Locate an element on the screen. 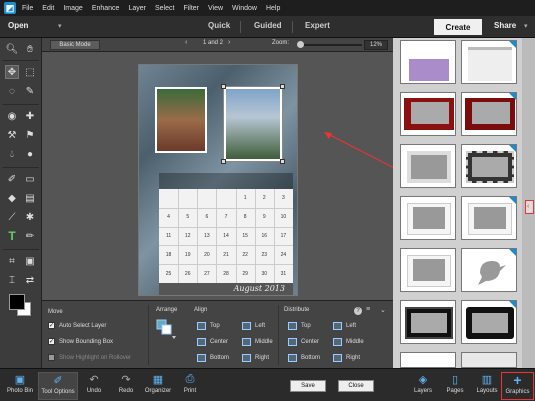  mode-expert: Expert is located at coordinates (317, 25).